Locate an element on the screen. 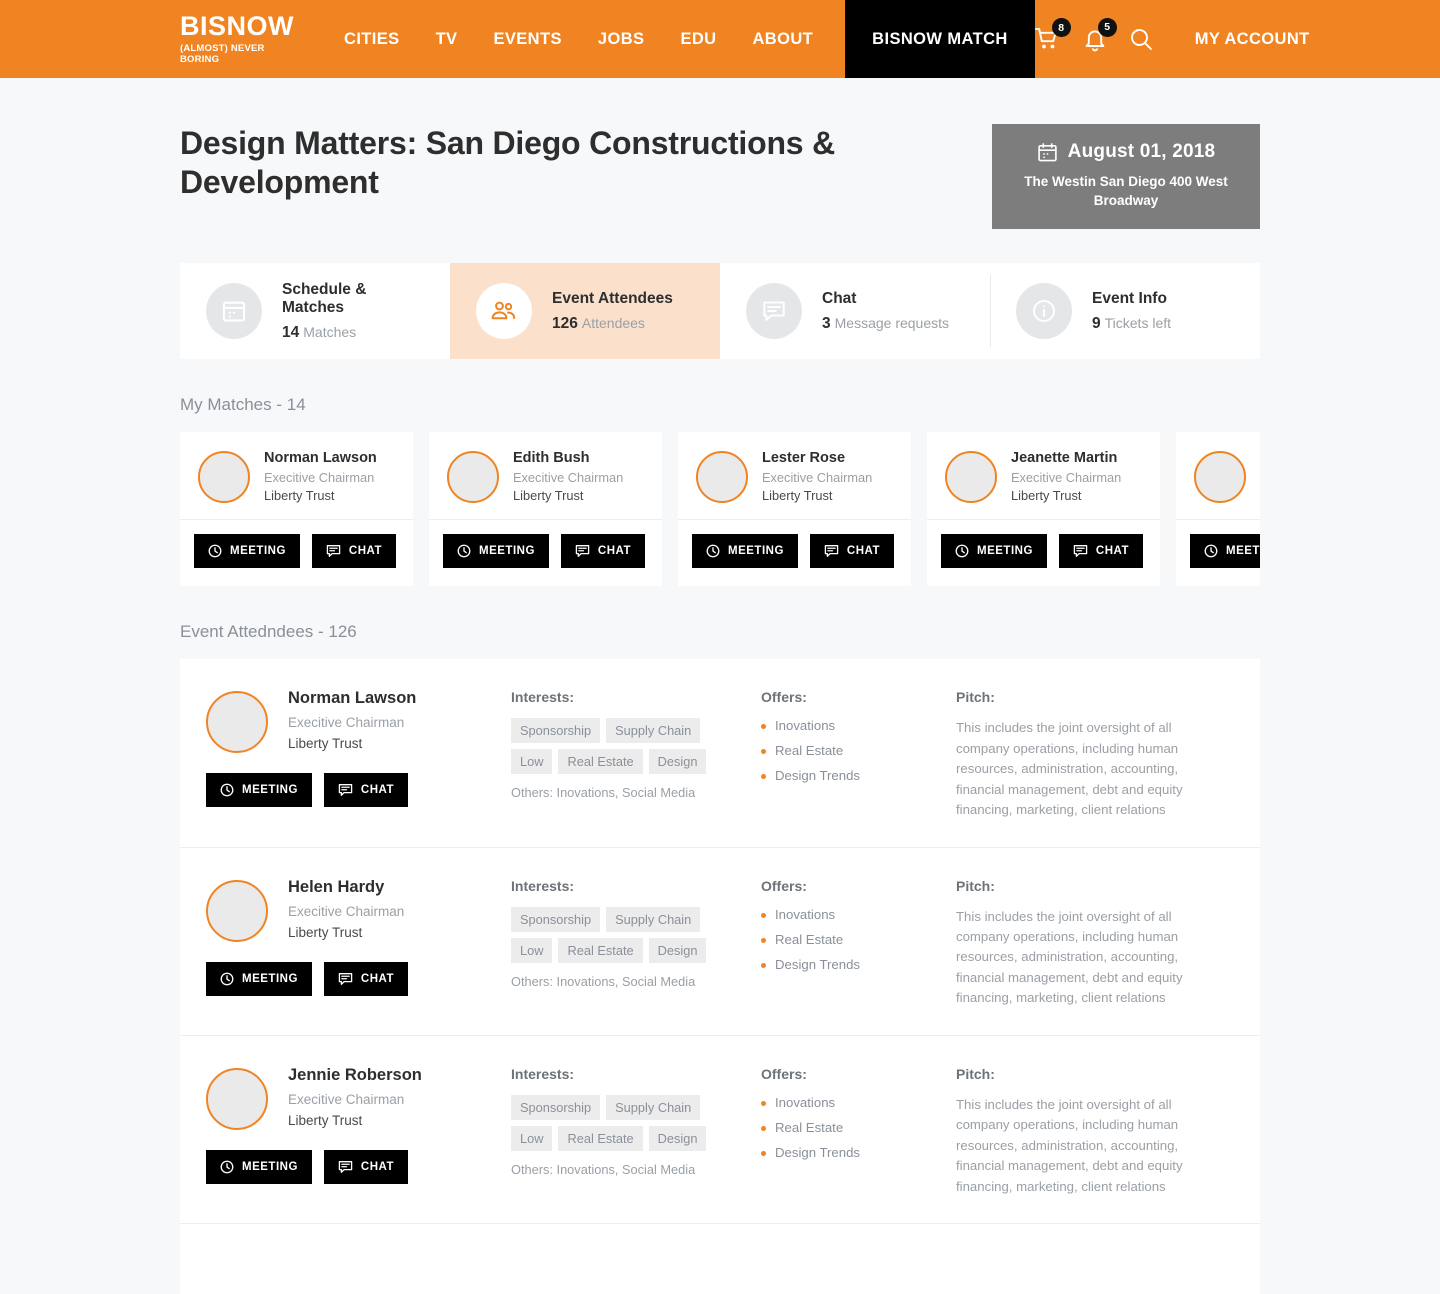 This screenshot has height=1294, width=1440. nav-item-cities: CITIES is located at coordinates (372, 39).